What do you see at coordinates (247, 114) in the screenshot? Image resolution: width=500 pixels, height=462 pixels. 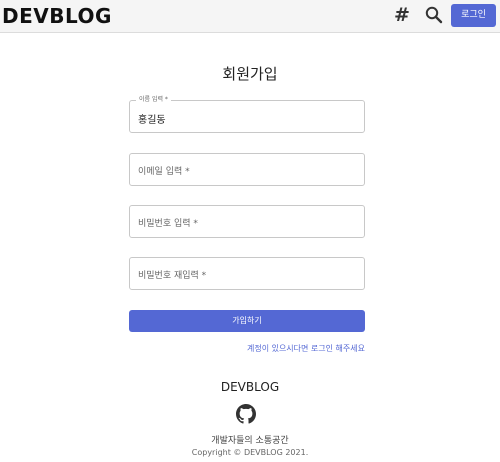 I see `name-field: 이름 입력 * 홍길동` at bounding box center [247, 114].